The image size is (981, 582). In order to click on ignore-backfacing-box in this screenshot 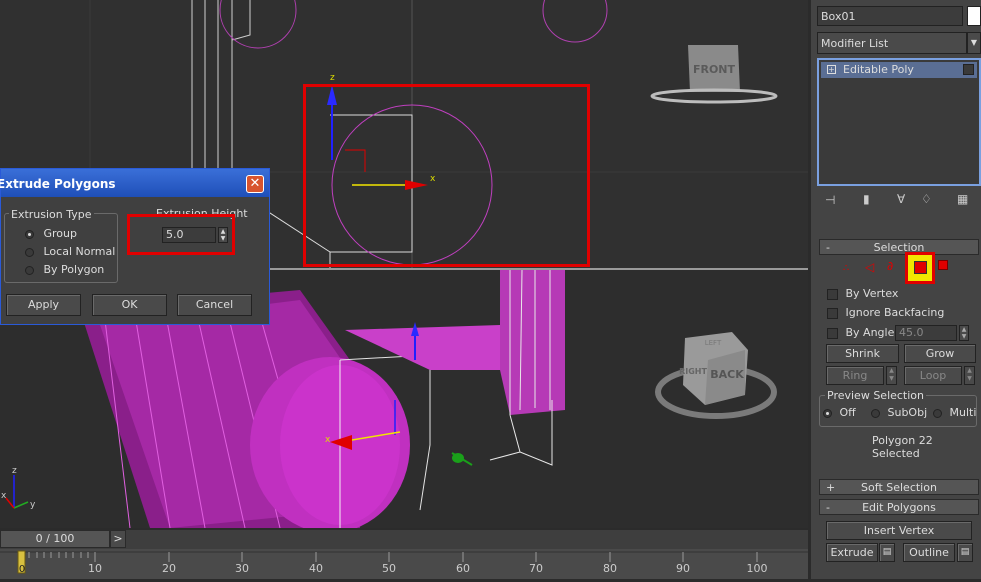, I will do `click(832, 313)`.